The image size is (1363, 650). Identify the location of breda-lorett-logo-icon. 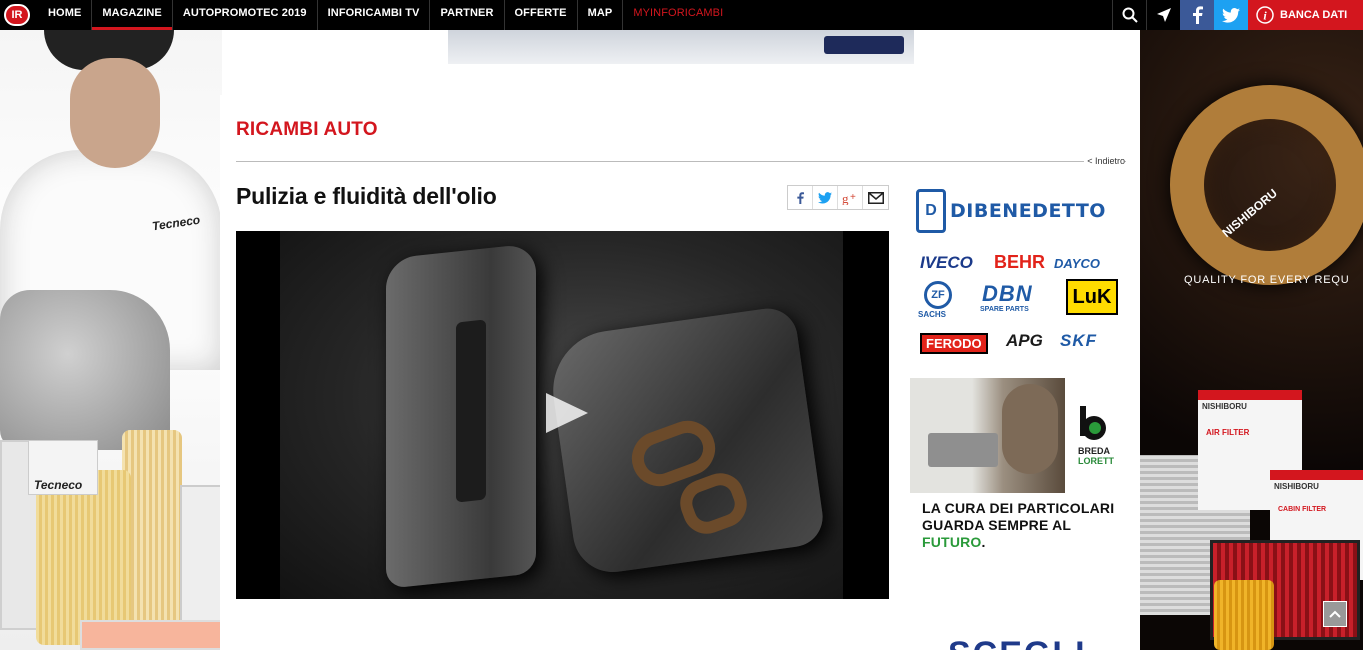
(1093, 423).